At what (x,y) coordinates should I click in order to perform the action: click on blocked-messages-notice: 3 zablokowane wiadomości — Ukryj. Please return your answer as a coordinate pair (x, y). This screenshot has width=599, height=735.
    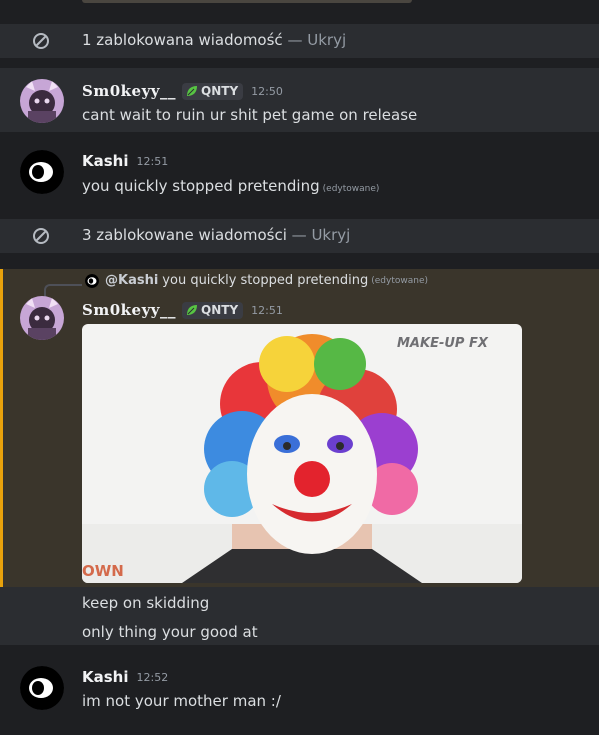
    Looking at the image, I should click on (299, 236).